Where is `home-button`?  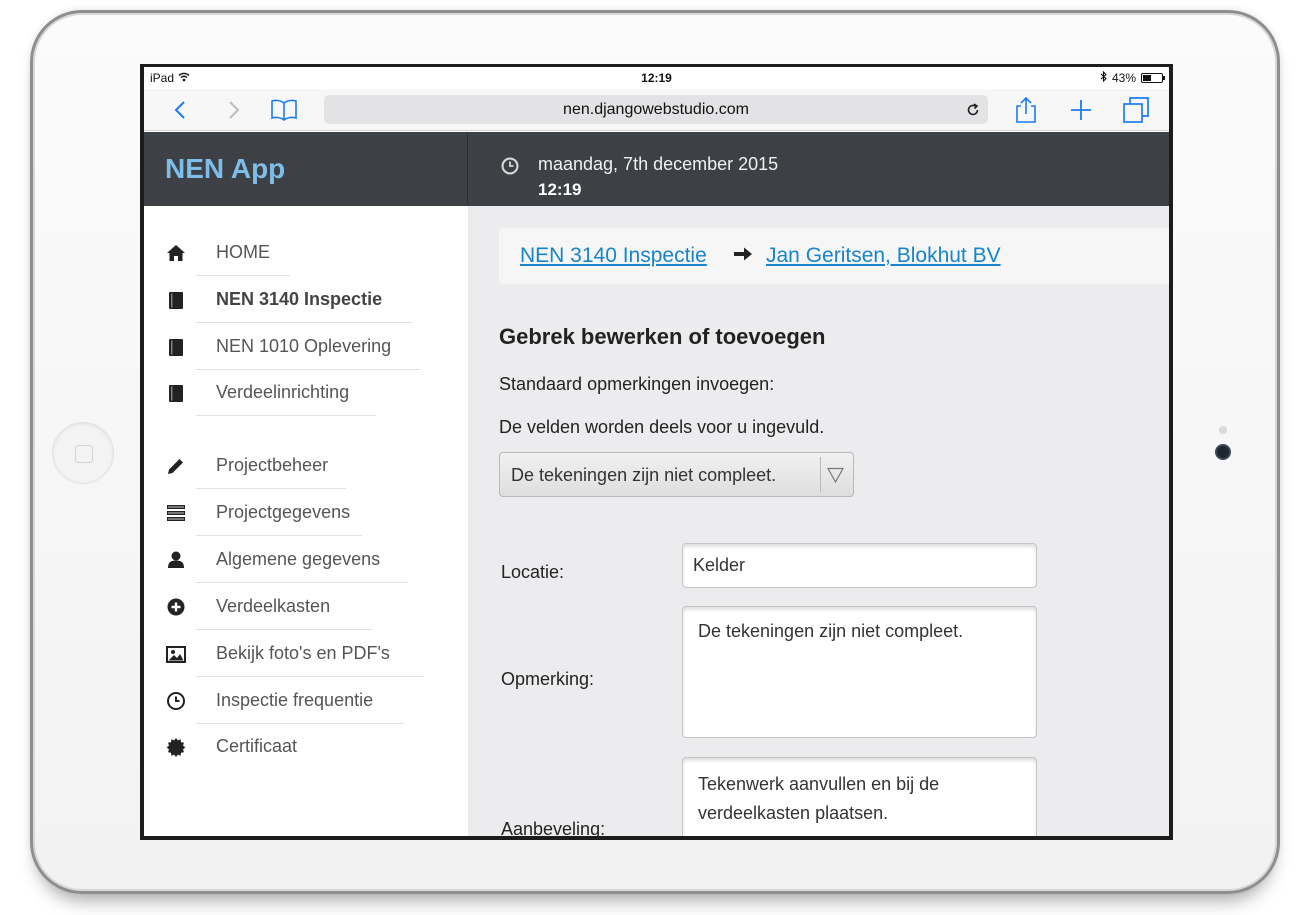 home-button is located at coordinates (83, 453).